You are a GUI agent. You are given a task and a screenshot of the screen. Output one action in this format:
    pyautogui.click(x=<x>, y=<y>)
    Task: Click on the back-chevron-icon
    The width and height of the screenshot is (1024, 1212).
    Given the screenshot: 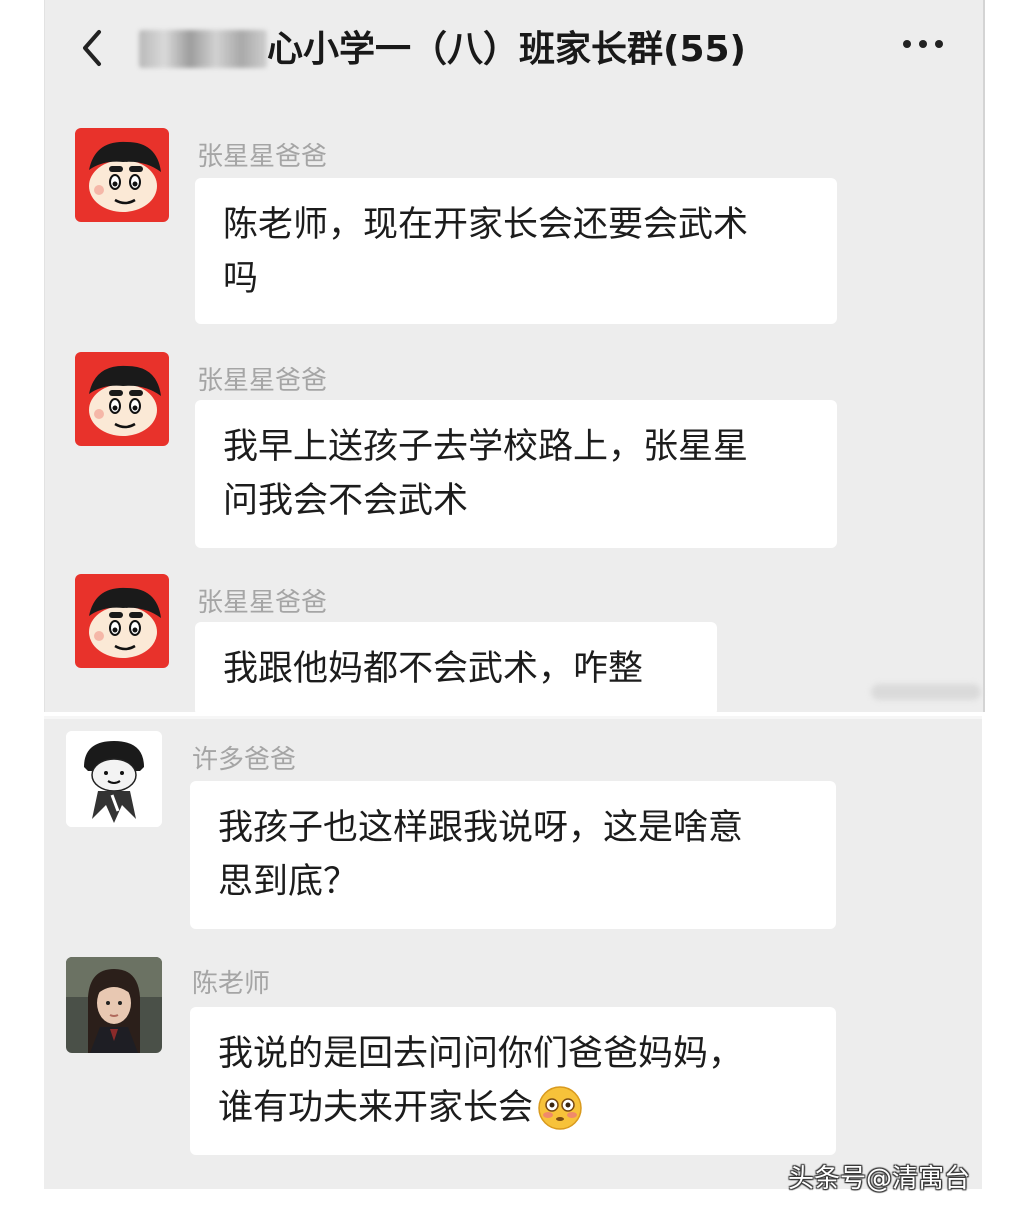 What is the action you would take?
    pyautogui.click(x=92, y=48)
    